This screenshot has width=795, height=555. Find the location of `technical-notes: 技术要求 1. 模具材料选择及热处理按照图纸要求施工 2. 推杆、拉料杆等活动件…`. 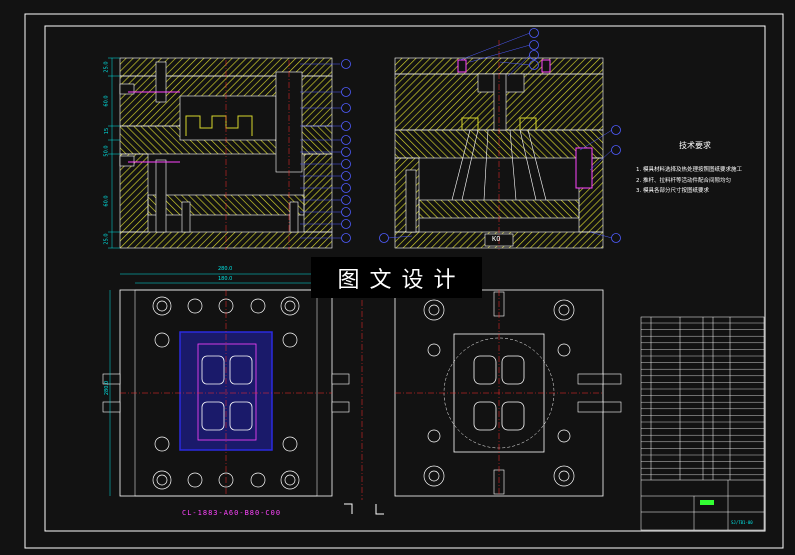

technical-notes: 技术要求 1. 模具材料选择及热处理按照图纸要求施工 2. 推杆、拉料杆等活动件… is located at coordinates (695, 168).